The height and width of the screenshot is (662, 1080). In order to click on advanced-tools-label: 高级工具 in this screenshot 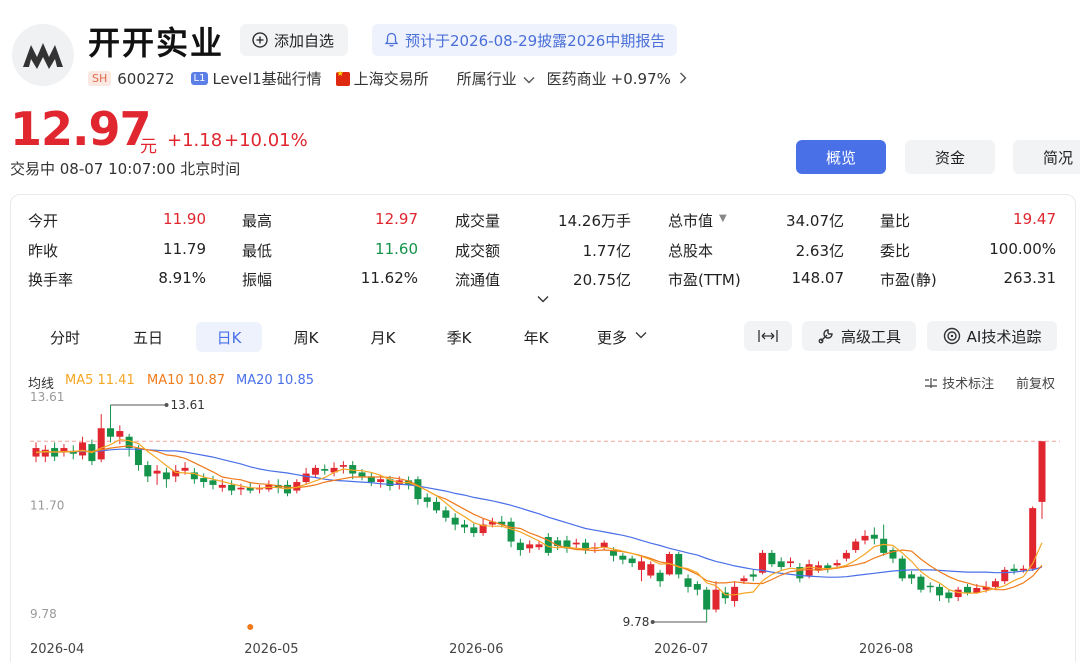, I will do `click(870, 336)`.